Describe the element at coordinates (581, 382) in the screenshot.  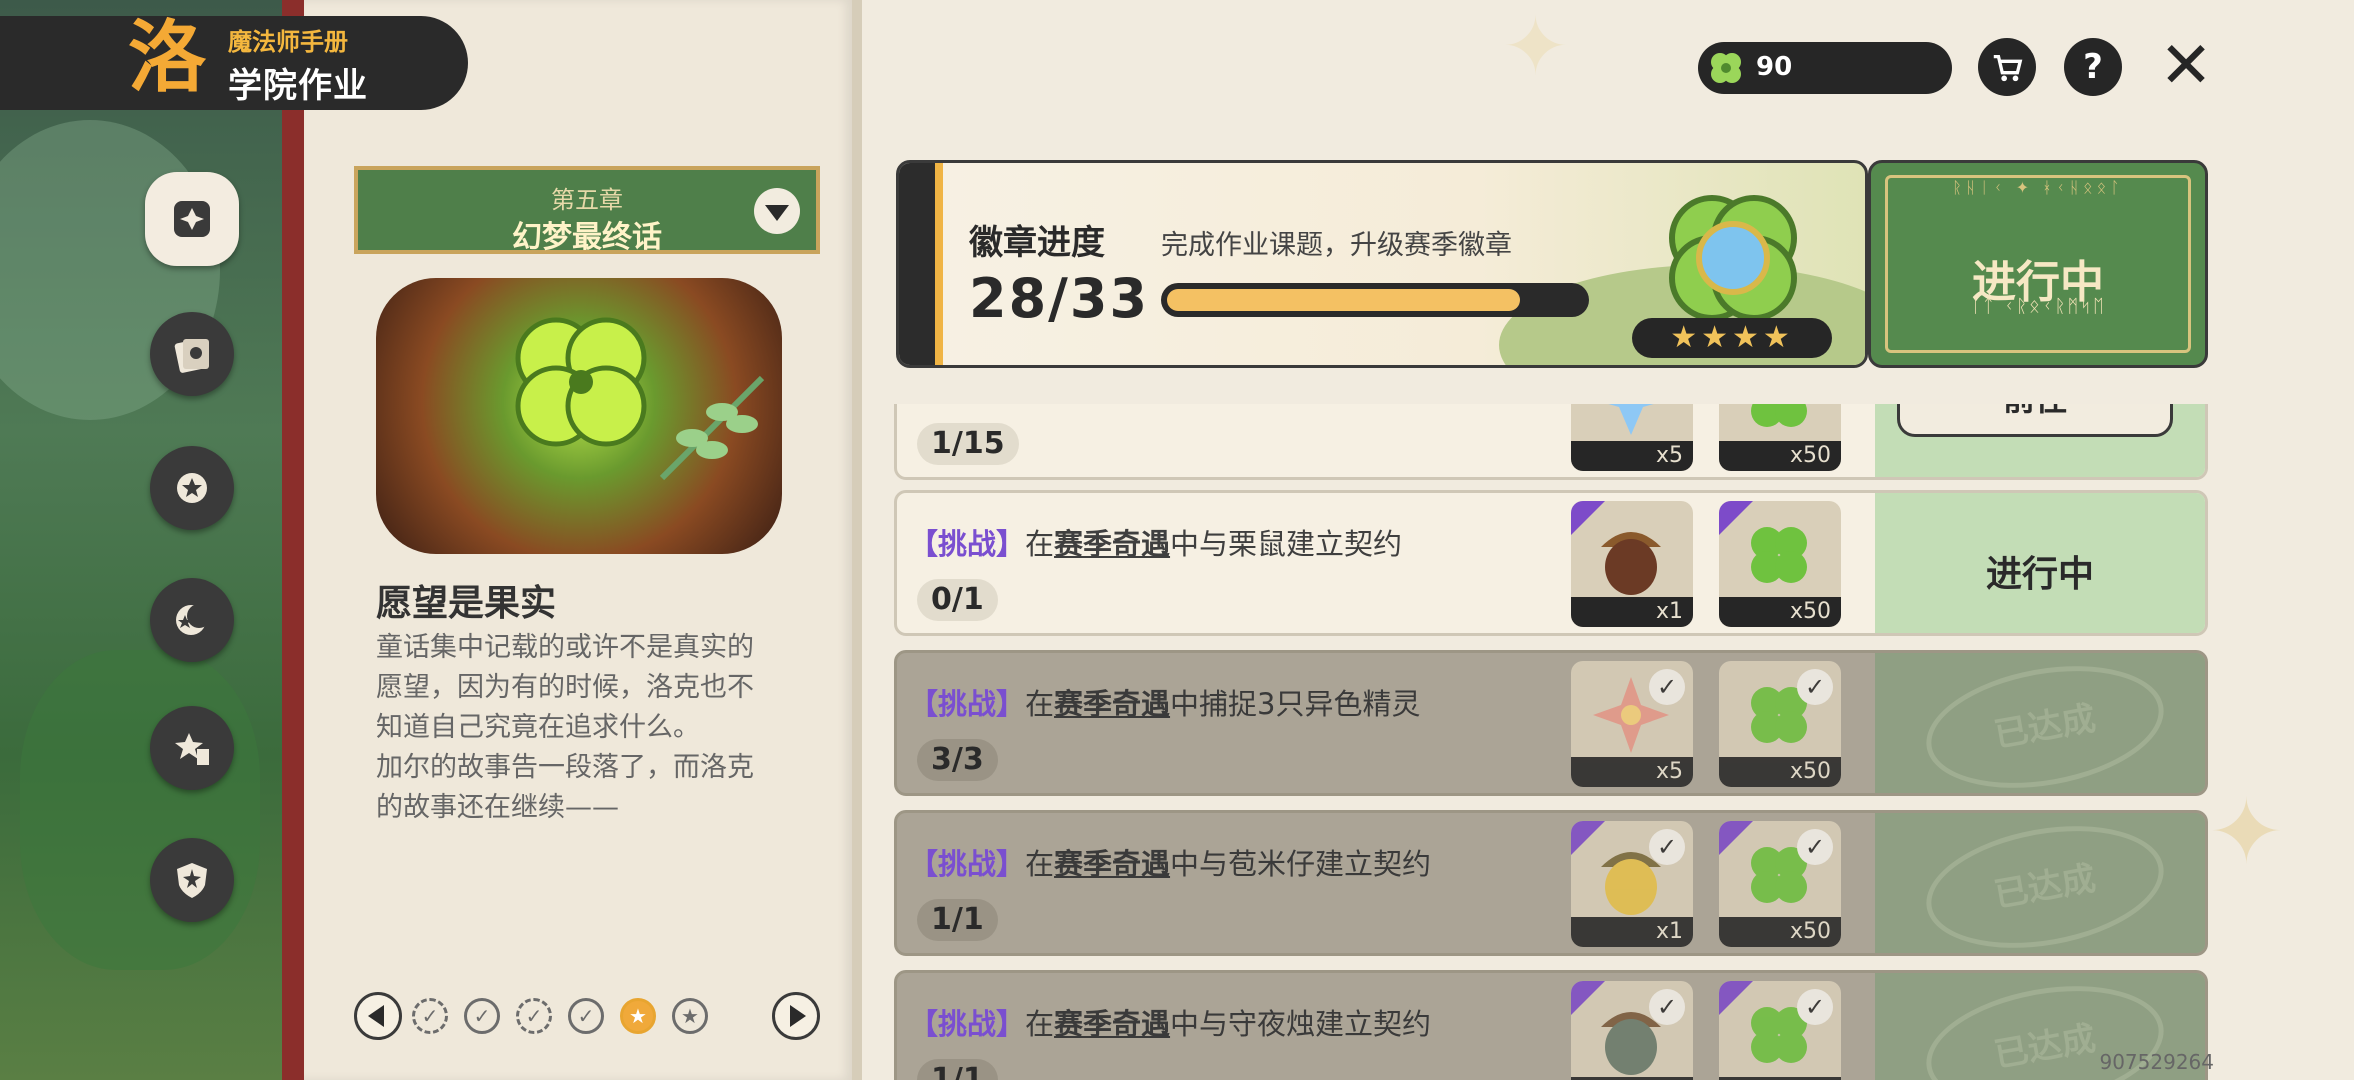
I see `clover-icon` at that location.